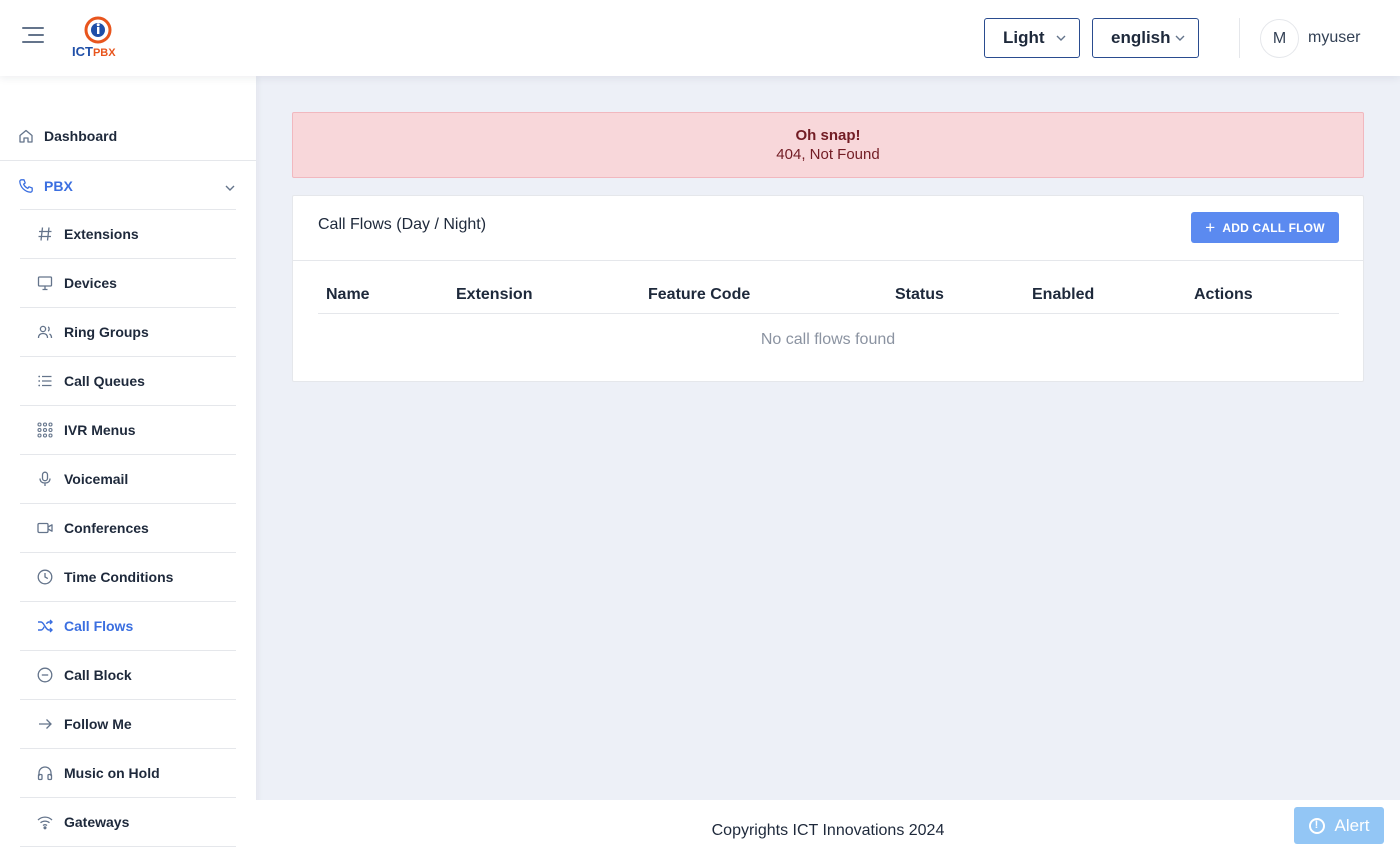 The height and width of the screenshot is (860, 1400). What do you see at coordinates (700, 38) in the screenshot?
I see `top-header: ICTPBX Light english M myuser` at bounding box center [700, 38].